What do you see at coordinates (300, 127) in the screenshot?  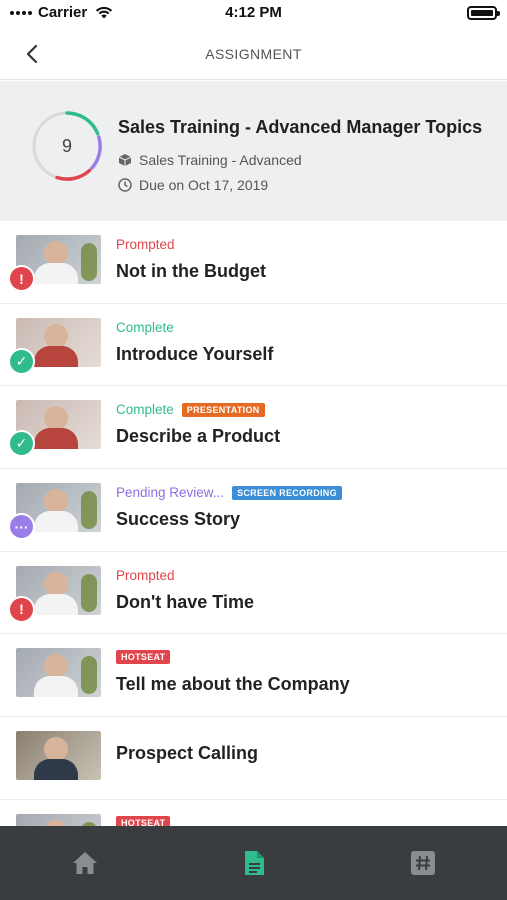 I see `assignment-title: Sales Training - Advanced Manager Topics` at bounding box center [300, 127].